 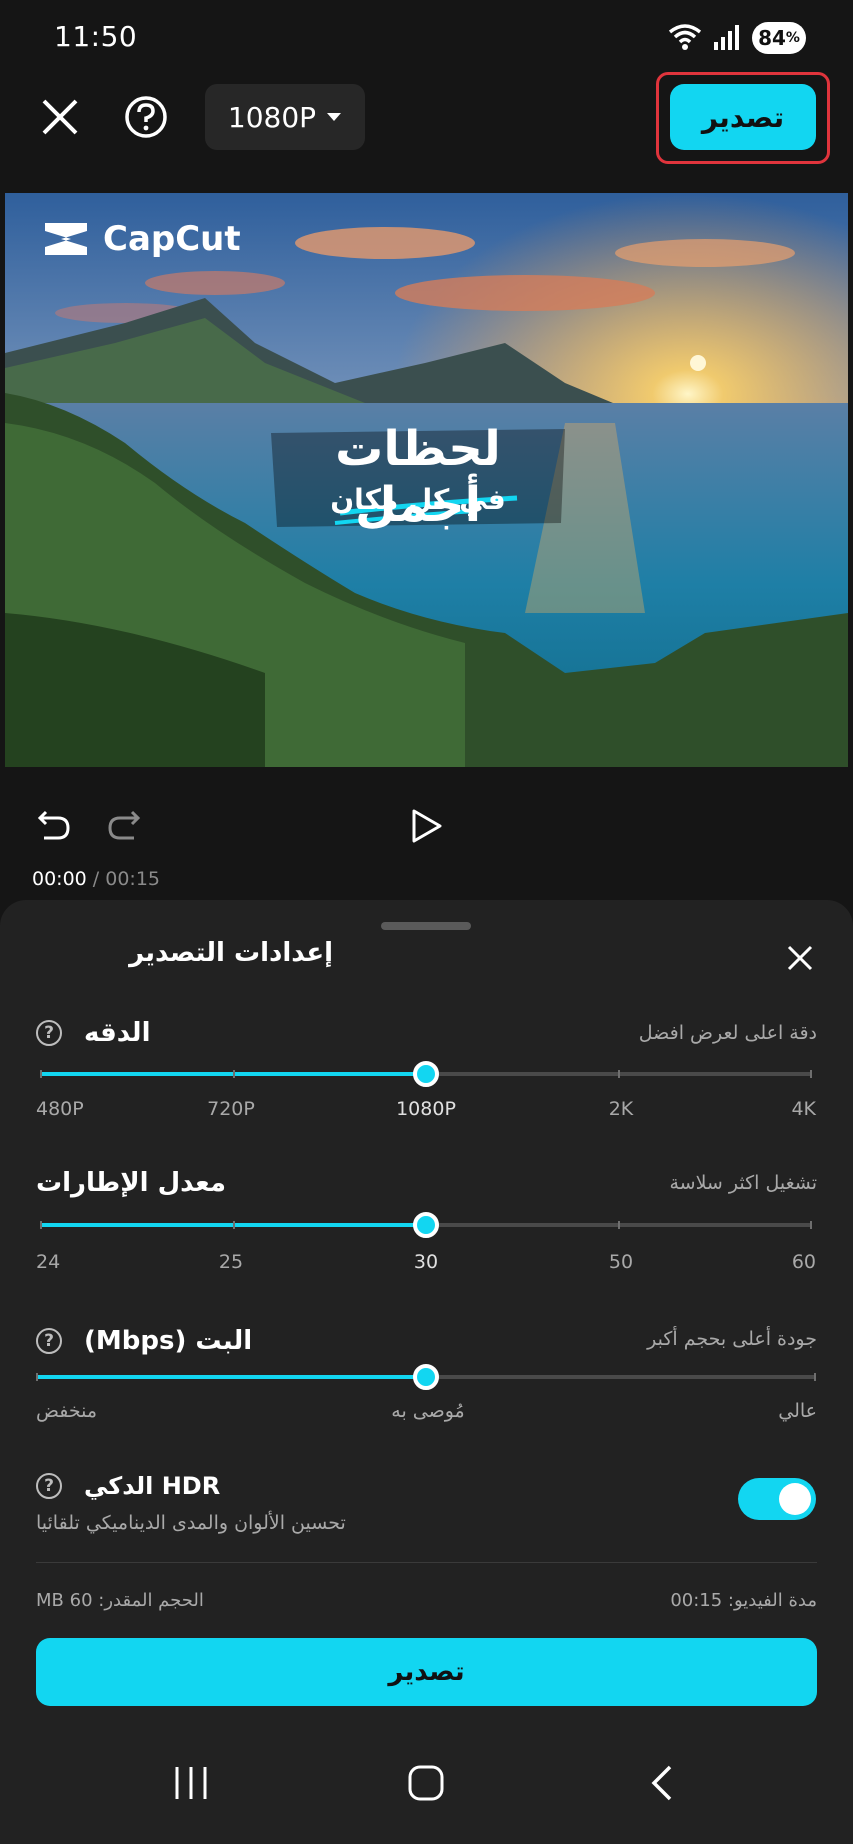 I want to click on video-duration: مدة الفيديو: 00:15, so click(x=743, y=1600).